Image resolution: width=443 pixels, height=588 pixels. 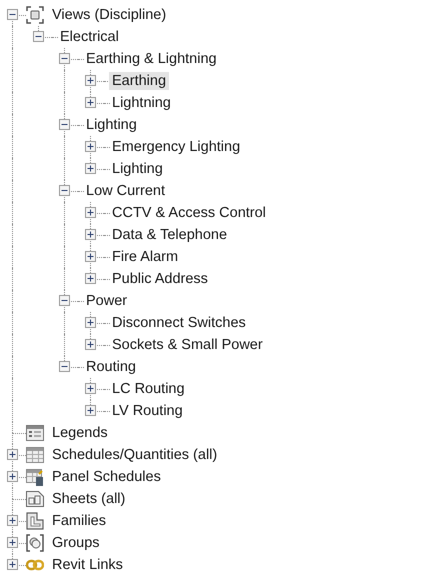 What do you see at coordinates (145, 257) in the screenshot?
I see `tree-item: Fire Alarm` at bounding box center [145, 257].